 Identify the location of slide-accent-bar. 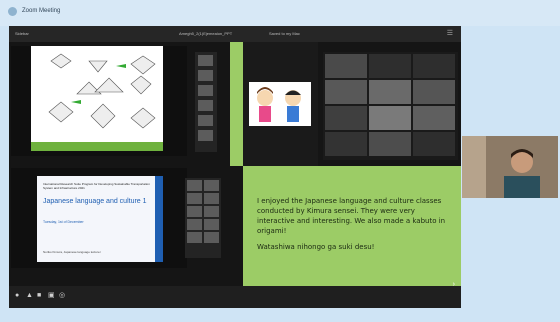
(159, 219).